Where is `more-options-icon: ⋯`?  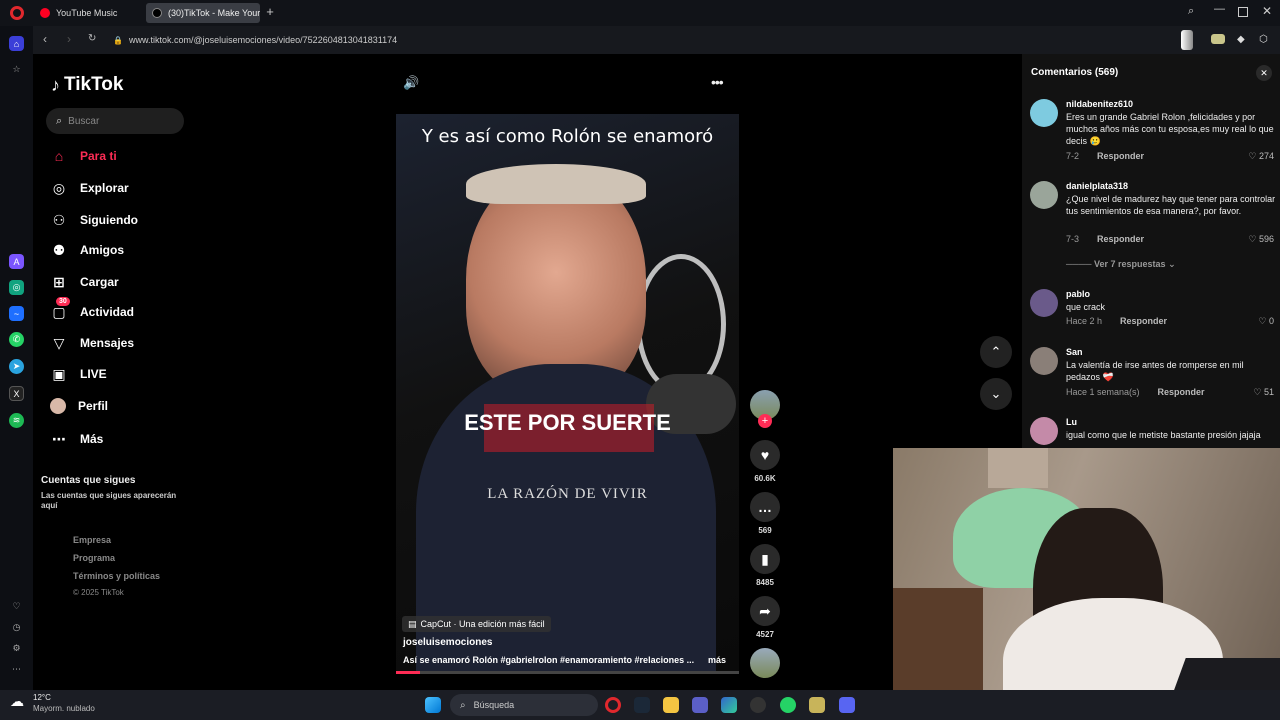 more-options-icon: ⋯ is located at coordinates (16, 669).